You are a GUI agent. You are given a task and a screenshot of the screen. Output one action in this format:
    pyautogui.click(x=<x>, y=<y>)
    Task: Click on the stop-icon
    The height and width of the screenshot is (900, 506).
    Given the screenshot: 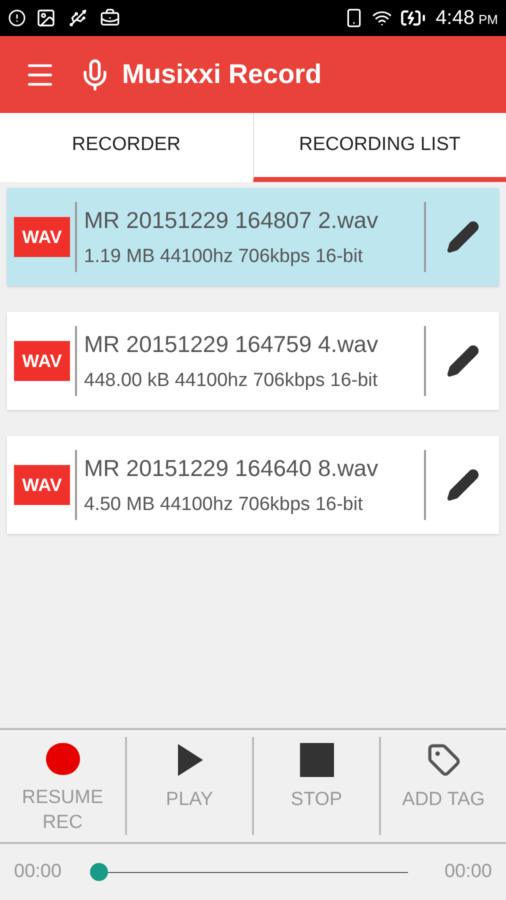 What is the action you would take?
    pyautogui.click(x=317, y=760)
    